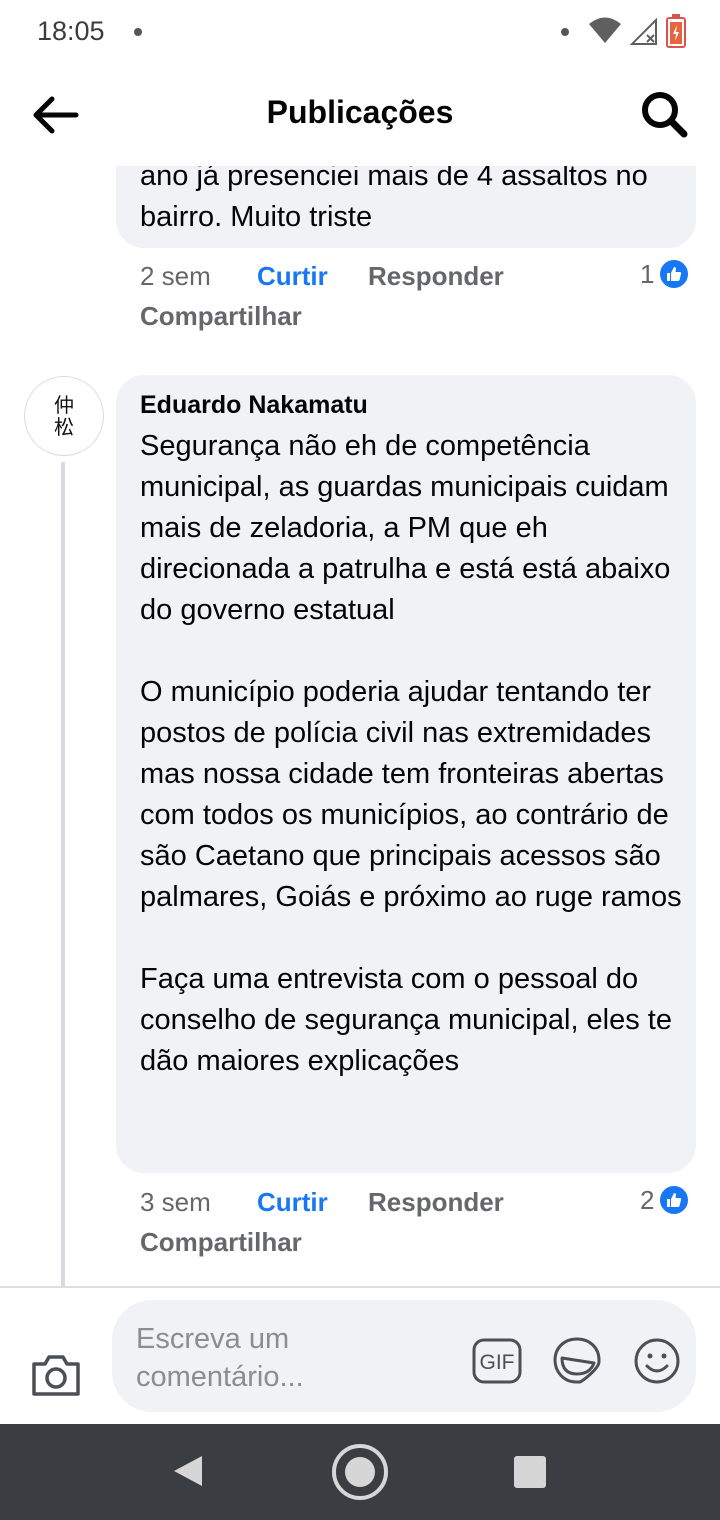 Image resolution: width=720 pixels, height=1520 pixels. Describe the element at coordinates (360, 112) in the screenshot. I see `page-title: Publicações` at that location.